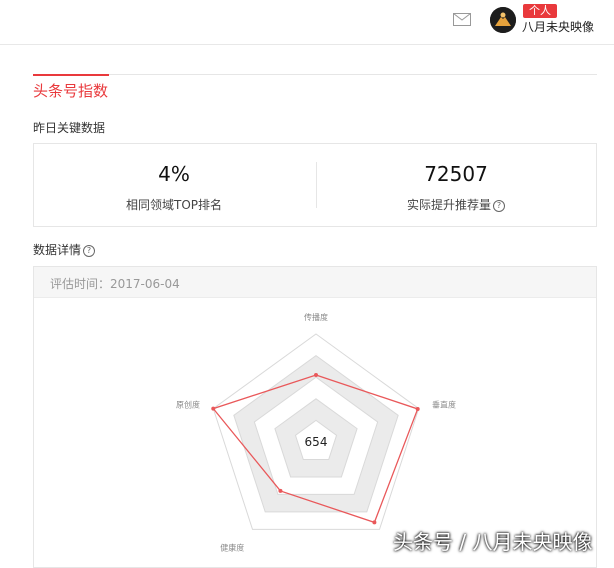 The height and width of the screenshot is (568, 614). Describe the element at coordinates (188, 404) in the screenshot. I see `radar-axis-label: 原创度` at that location.